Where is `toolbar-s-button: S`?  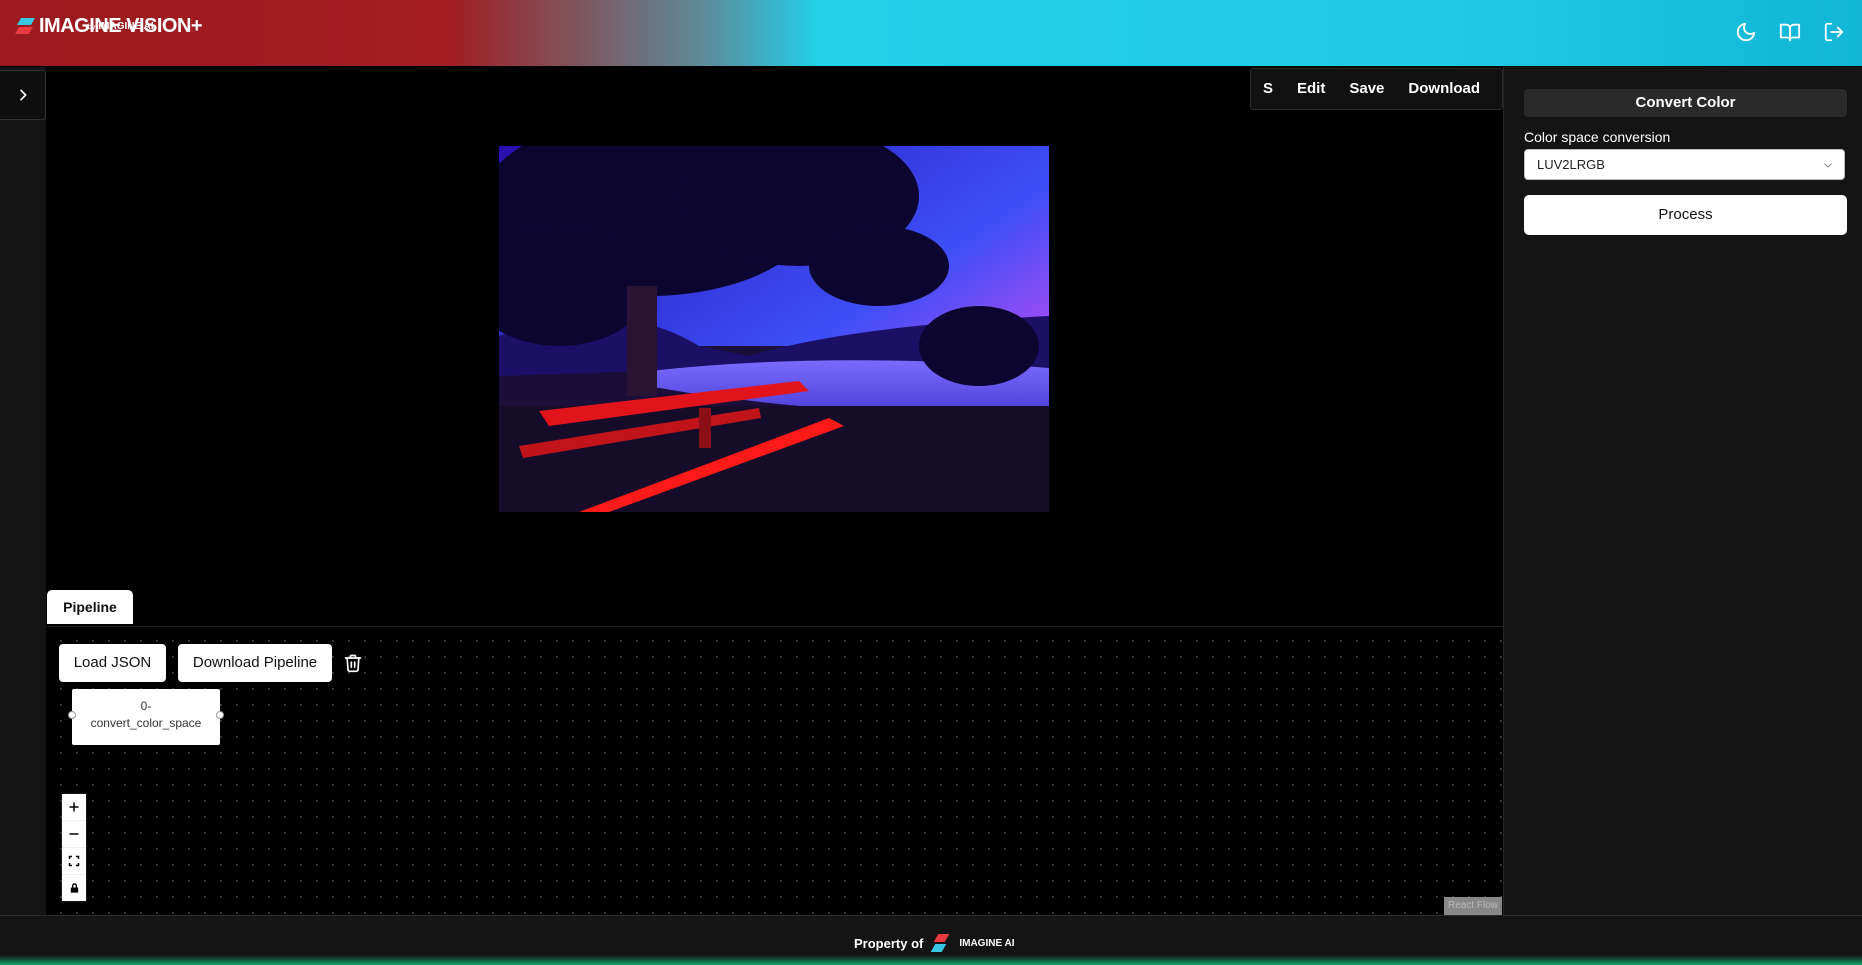 toolbar-s-button: S is located at coordinates (1268, 89).